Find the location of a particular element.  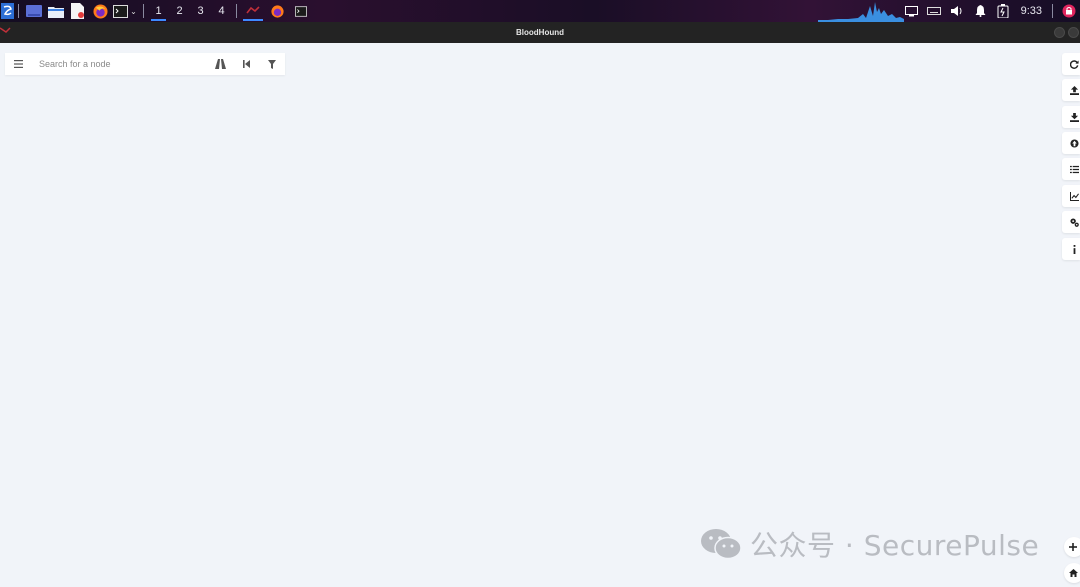

window-firefox is located at coordinates (277, 11).